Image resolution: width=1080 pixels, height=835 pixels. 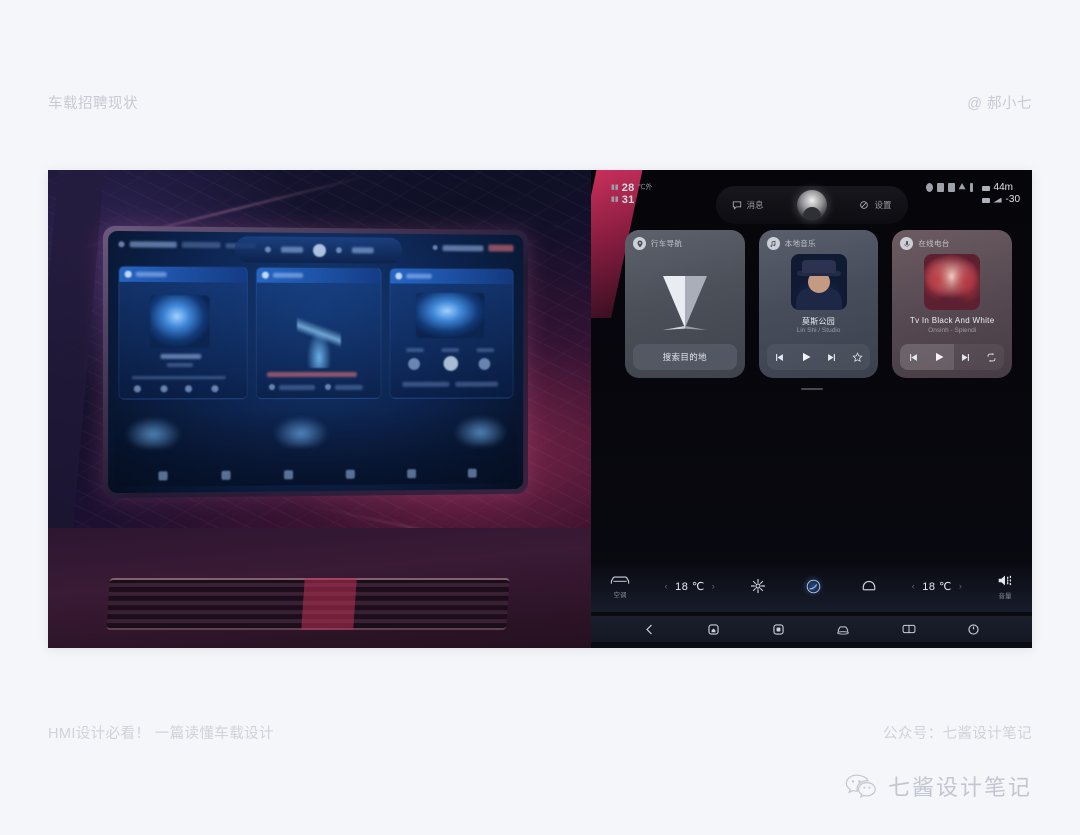 I want to click on air-vent-highlight, so click(x=329, y=604).